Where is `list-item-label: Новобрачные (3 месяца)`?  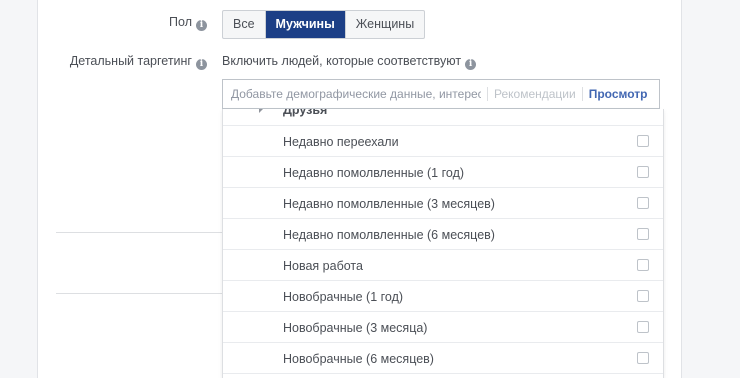 list-item-label: Новобрачные (3 месяца) is located at coordinates (355, 328).